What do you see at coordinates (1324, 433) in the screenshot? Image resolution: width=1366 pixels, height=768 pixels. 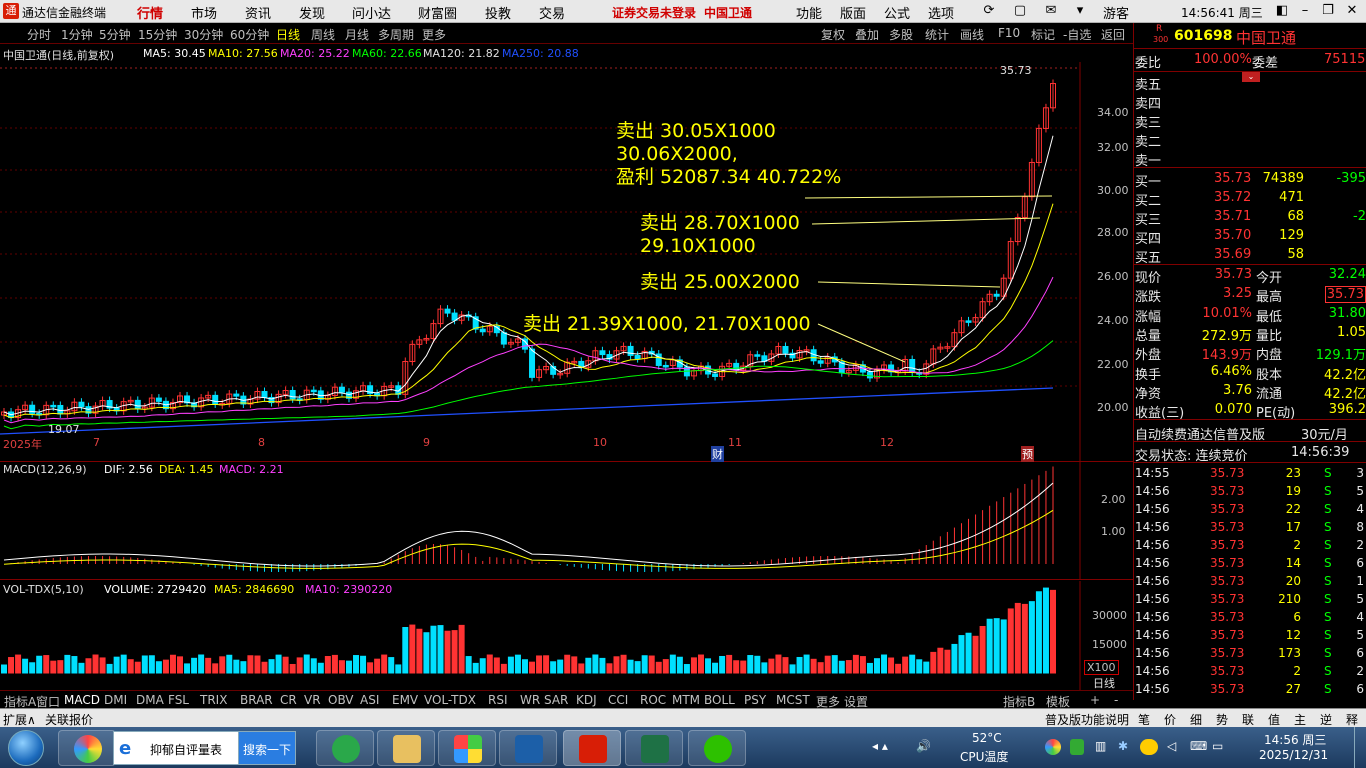 I see `promo-price: 30元/月` at bounding box center [1324, 433].